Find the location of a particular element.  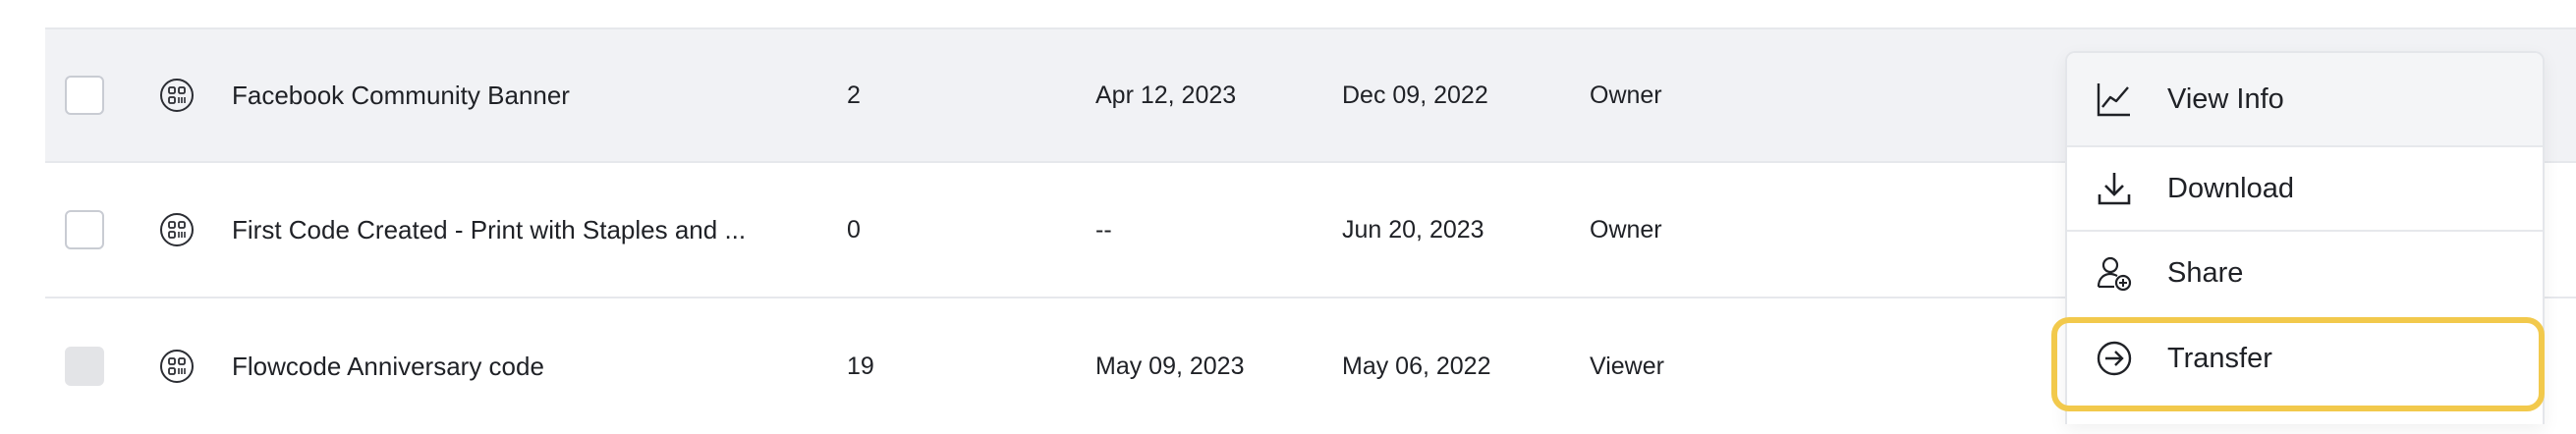

last-scan-date: -- is located at coordinates (1103, 229).